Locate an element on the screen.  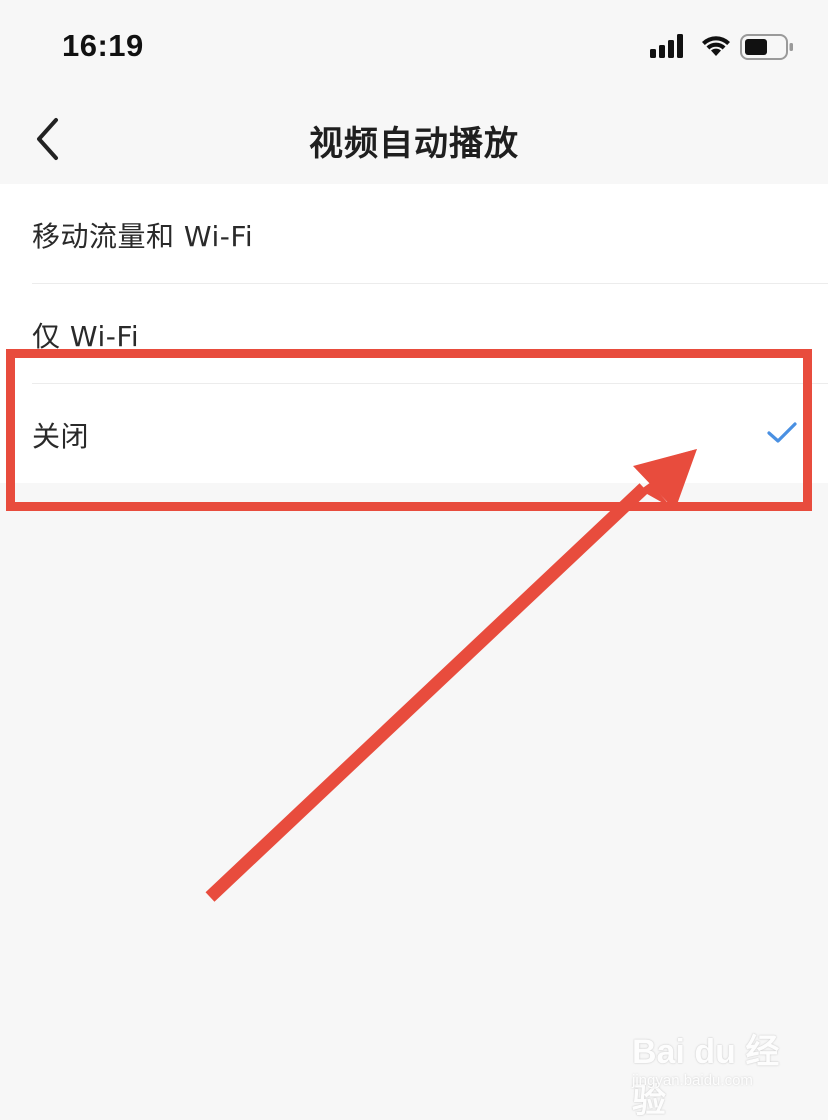
watermark: Bai du 经验 jingyan.baidu.com is located at coordinates (707, 1065).